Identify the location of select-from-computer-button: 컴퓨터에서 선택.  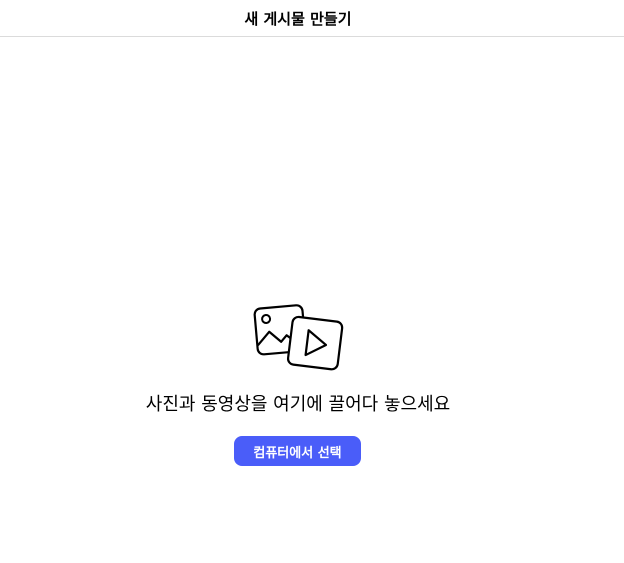
(297, 451).